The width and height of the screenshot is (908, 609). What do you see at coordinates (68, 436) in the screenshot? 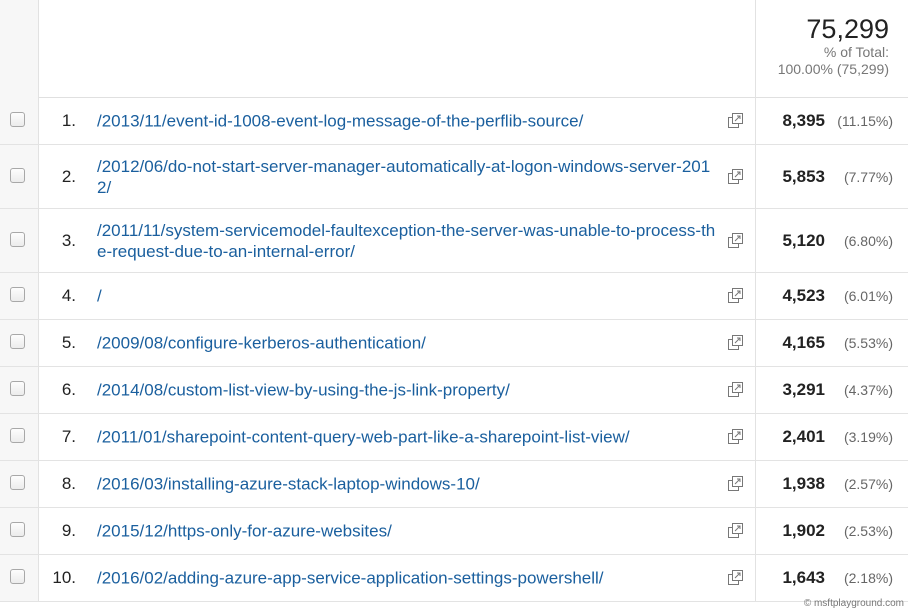
I see `row-number: 7.` at bounding box center [68, 436].